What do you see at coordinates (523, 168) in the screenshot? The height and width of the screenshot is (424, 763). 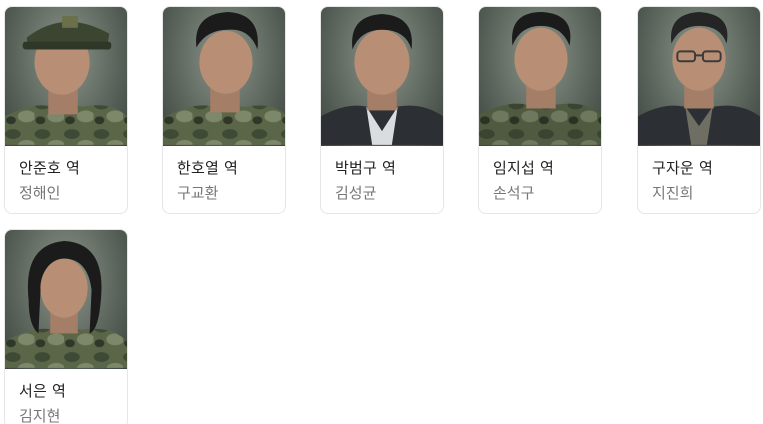 I see `role-name: 임지섭 역` at bounding box center [523, 168].